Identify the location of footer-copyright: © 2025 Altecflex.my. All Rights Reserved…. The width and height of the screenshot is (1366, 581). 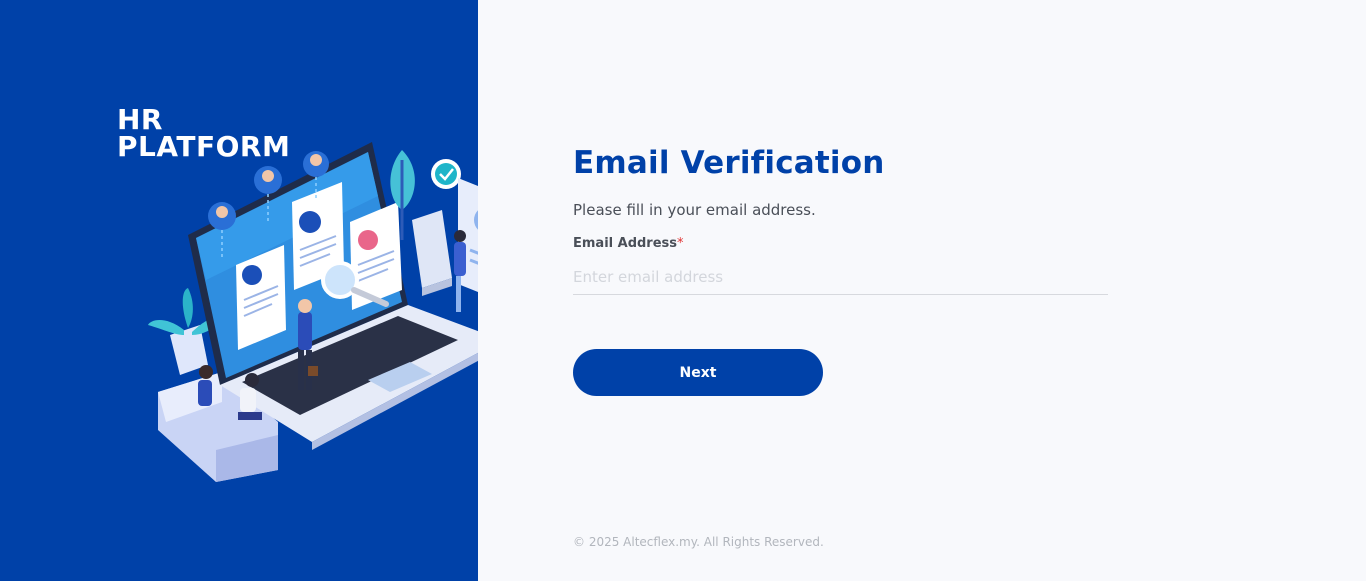
(698, 542).